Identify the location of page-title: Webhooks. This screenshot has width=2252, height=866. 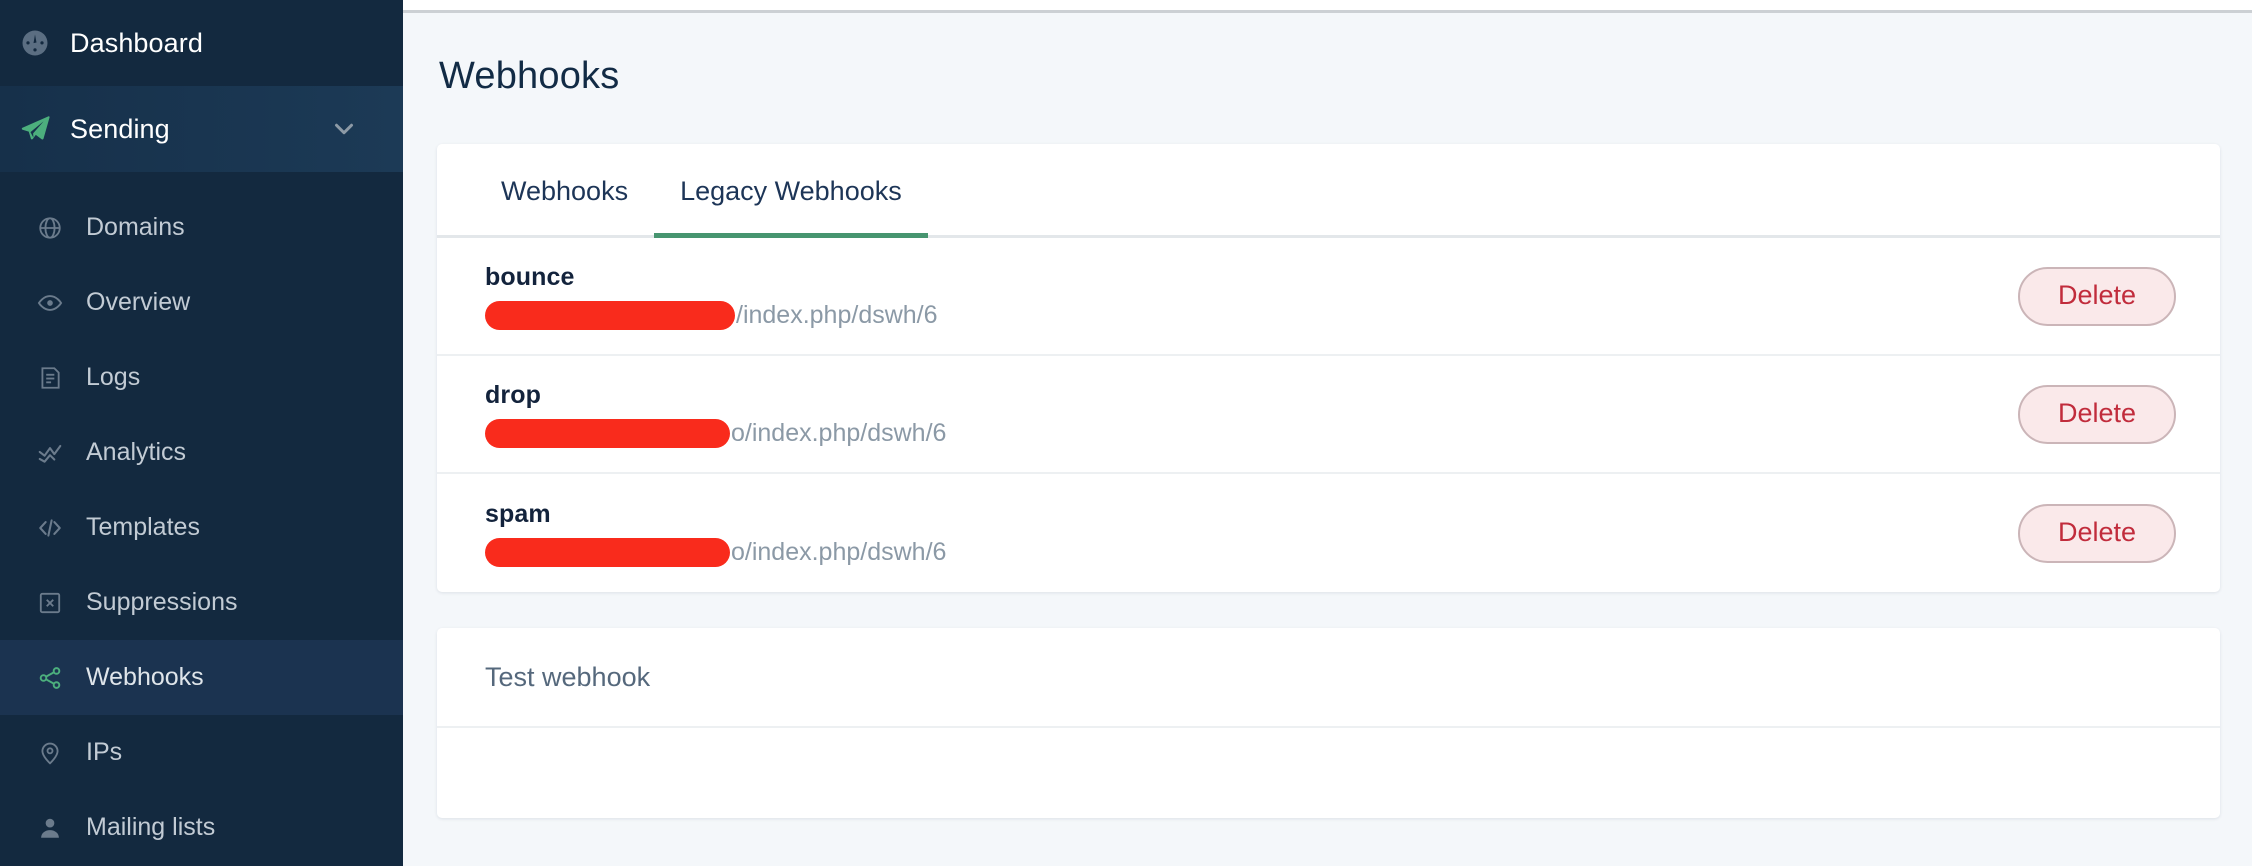
(529, 76).